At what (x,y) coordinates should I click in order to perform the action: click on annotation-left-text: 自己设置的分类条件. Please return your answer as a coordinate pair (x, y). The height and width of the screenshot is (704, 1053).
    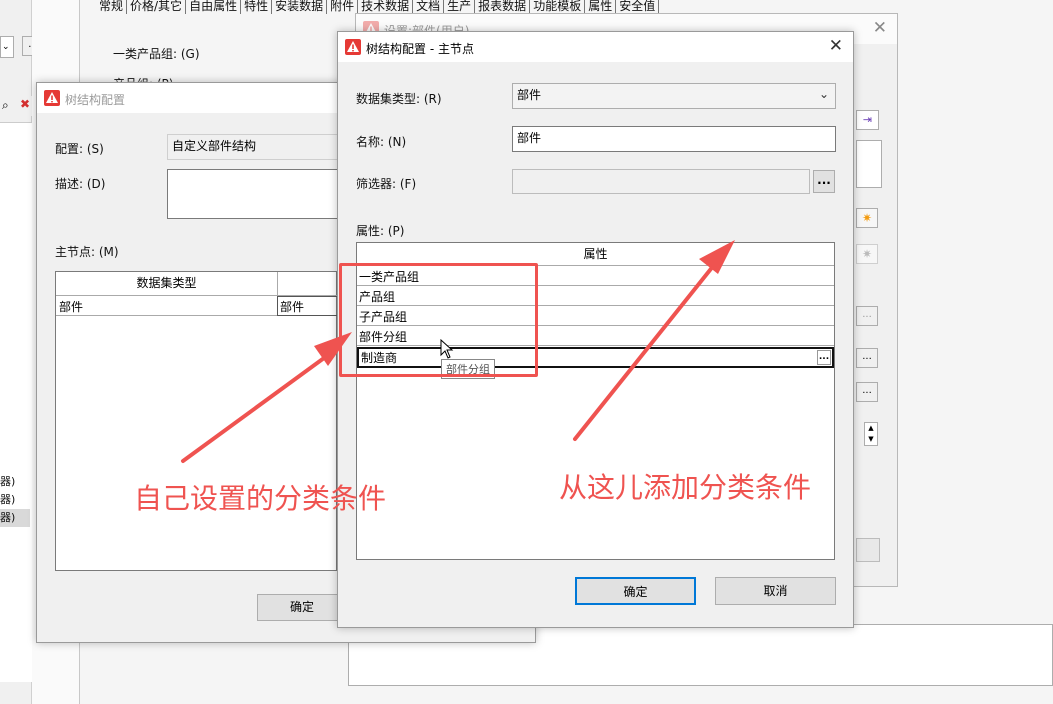
    Looking at the image, I should click on (260, 498).